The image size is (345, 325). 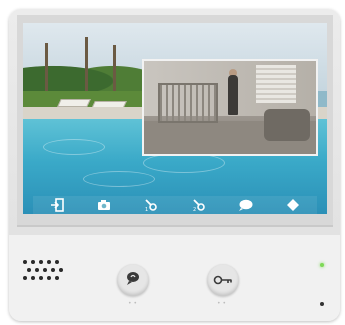 What do you see at coordinates (175, 205) in the screenshot?
I see `screen-toolbar: 1 2` at bounding box center [175, 205].